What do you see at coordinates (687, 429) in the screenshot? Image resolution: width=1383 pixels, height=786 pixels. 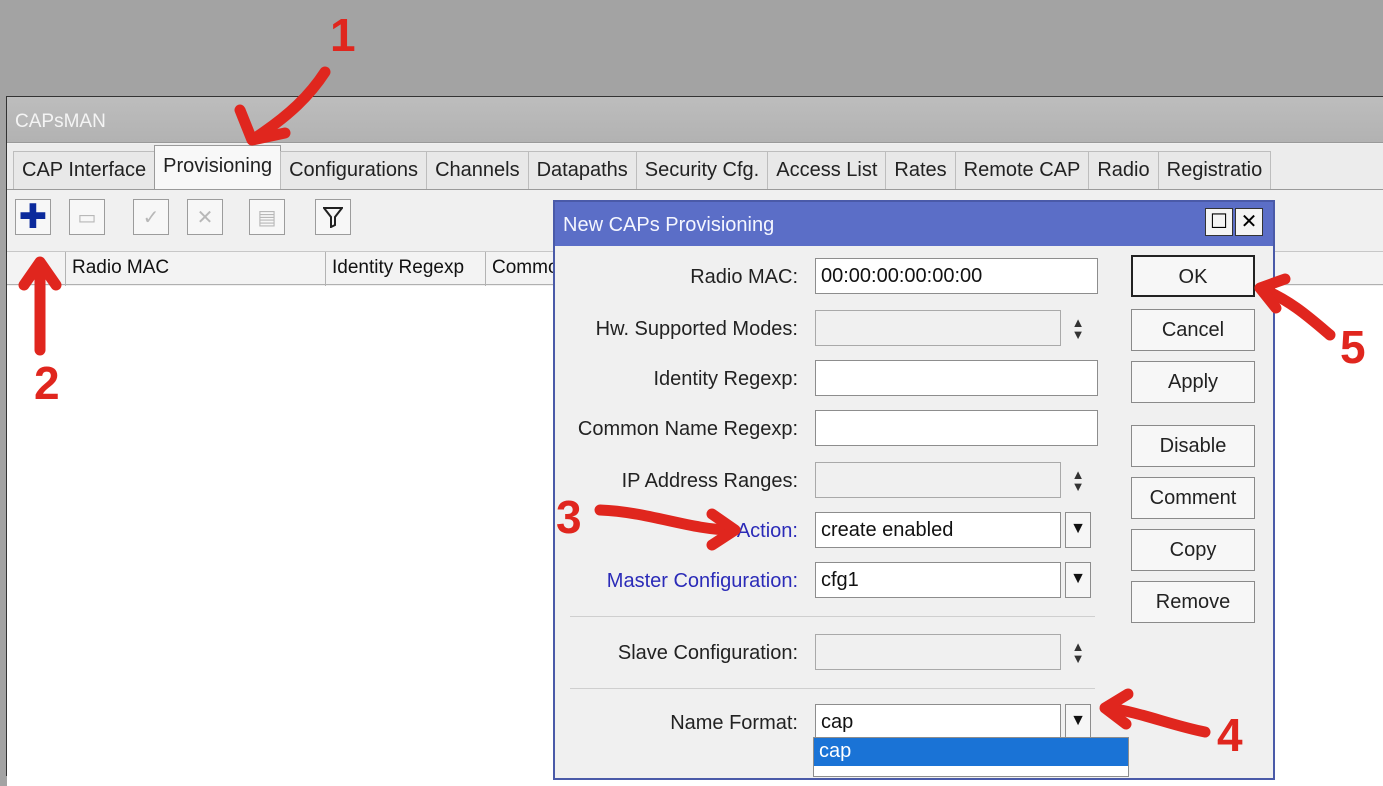 I see `common-name-regexp-label: Common Name Regexp:` at bounding box center [687, 429].